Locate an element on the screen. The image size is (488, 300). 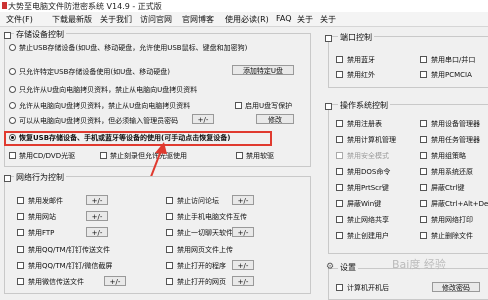
os-group-checkbox is located at coordinates (328, 106).